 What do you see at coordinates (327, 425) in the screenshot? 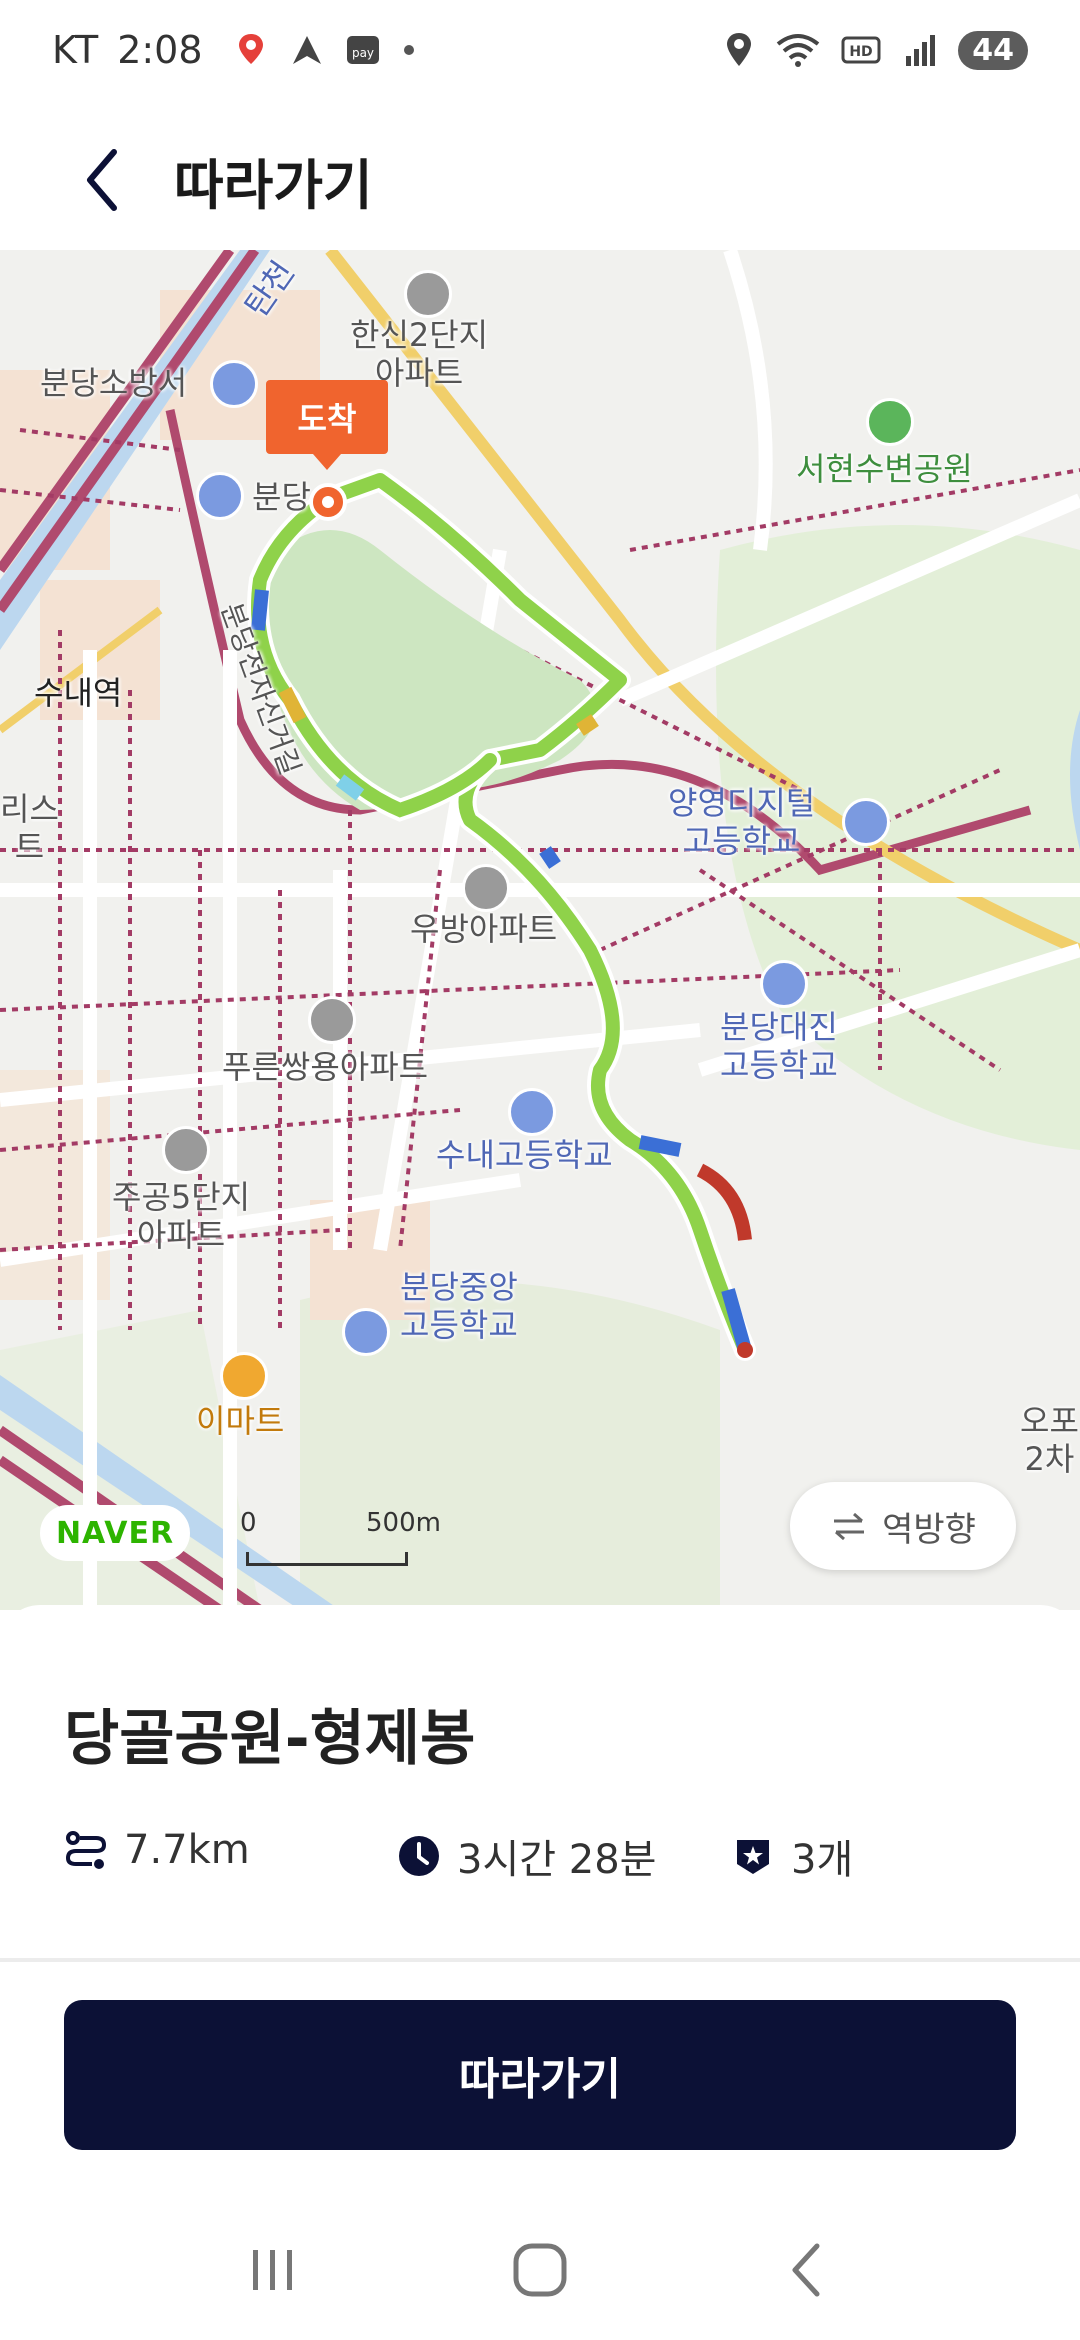
I see `arrival-tag: 도착` at bounding box center [327, 425].